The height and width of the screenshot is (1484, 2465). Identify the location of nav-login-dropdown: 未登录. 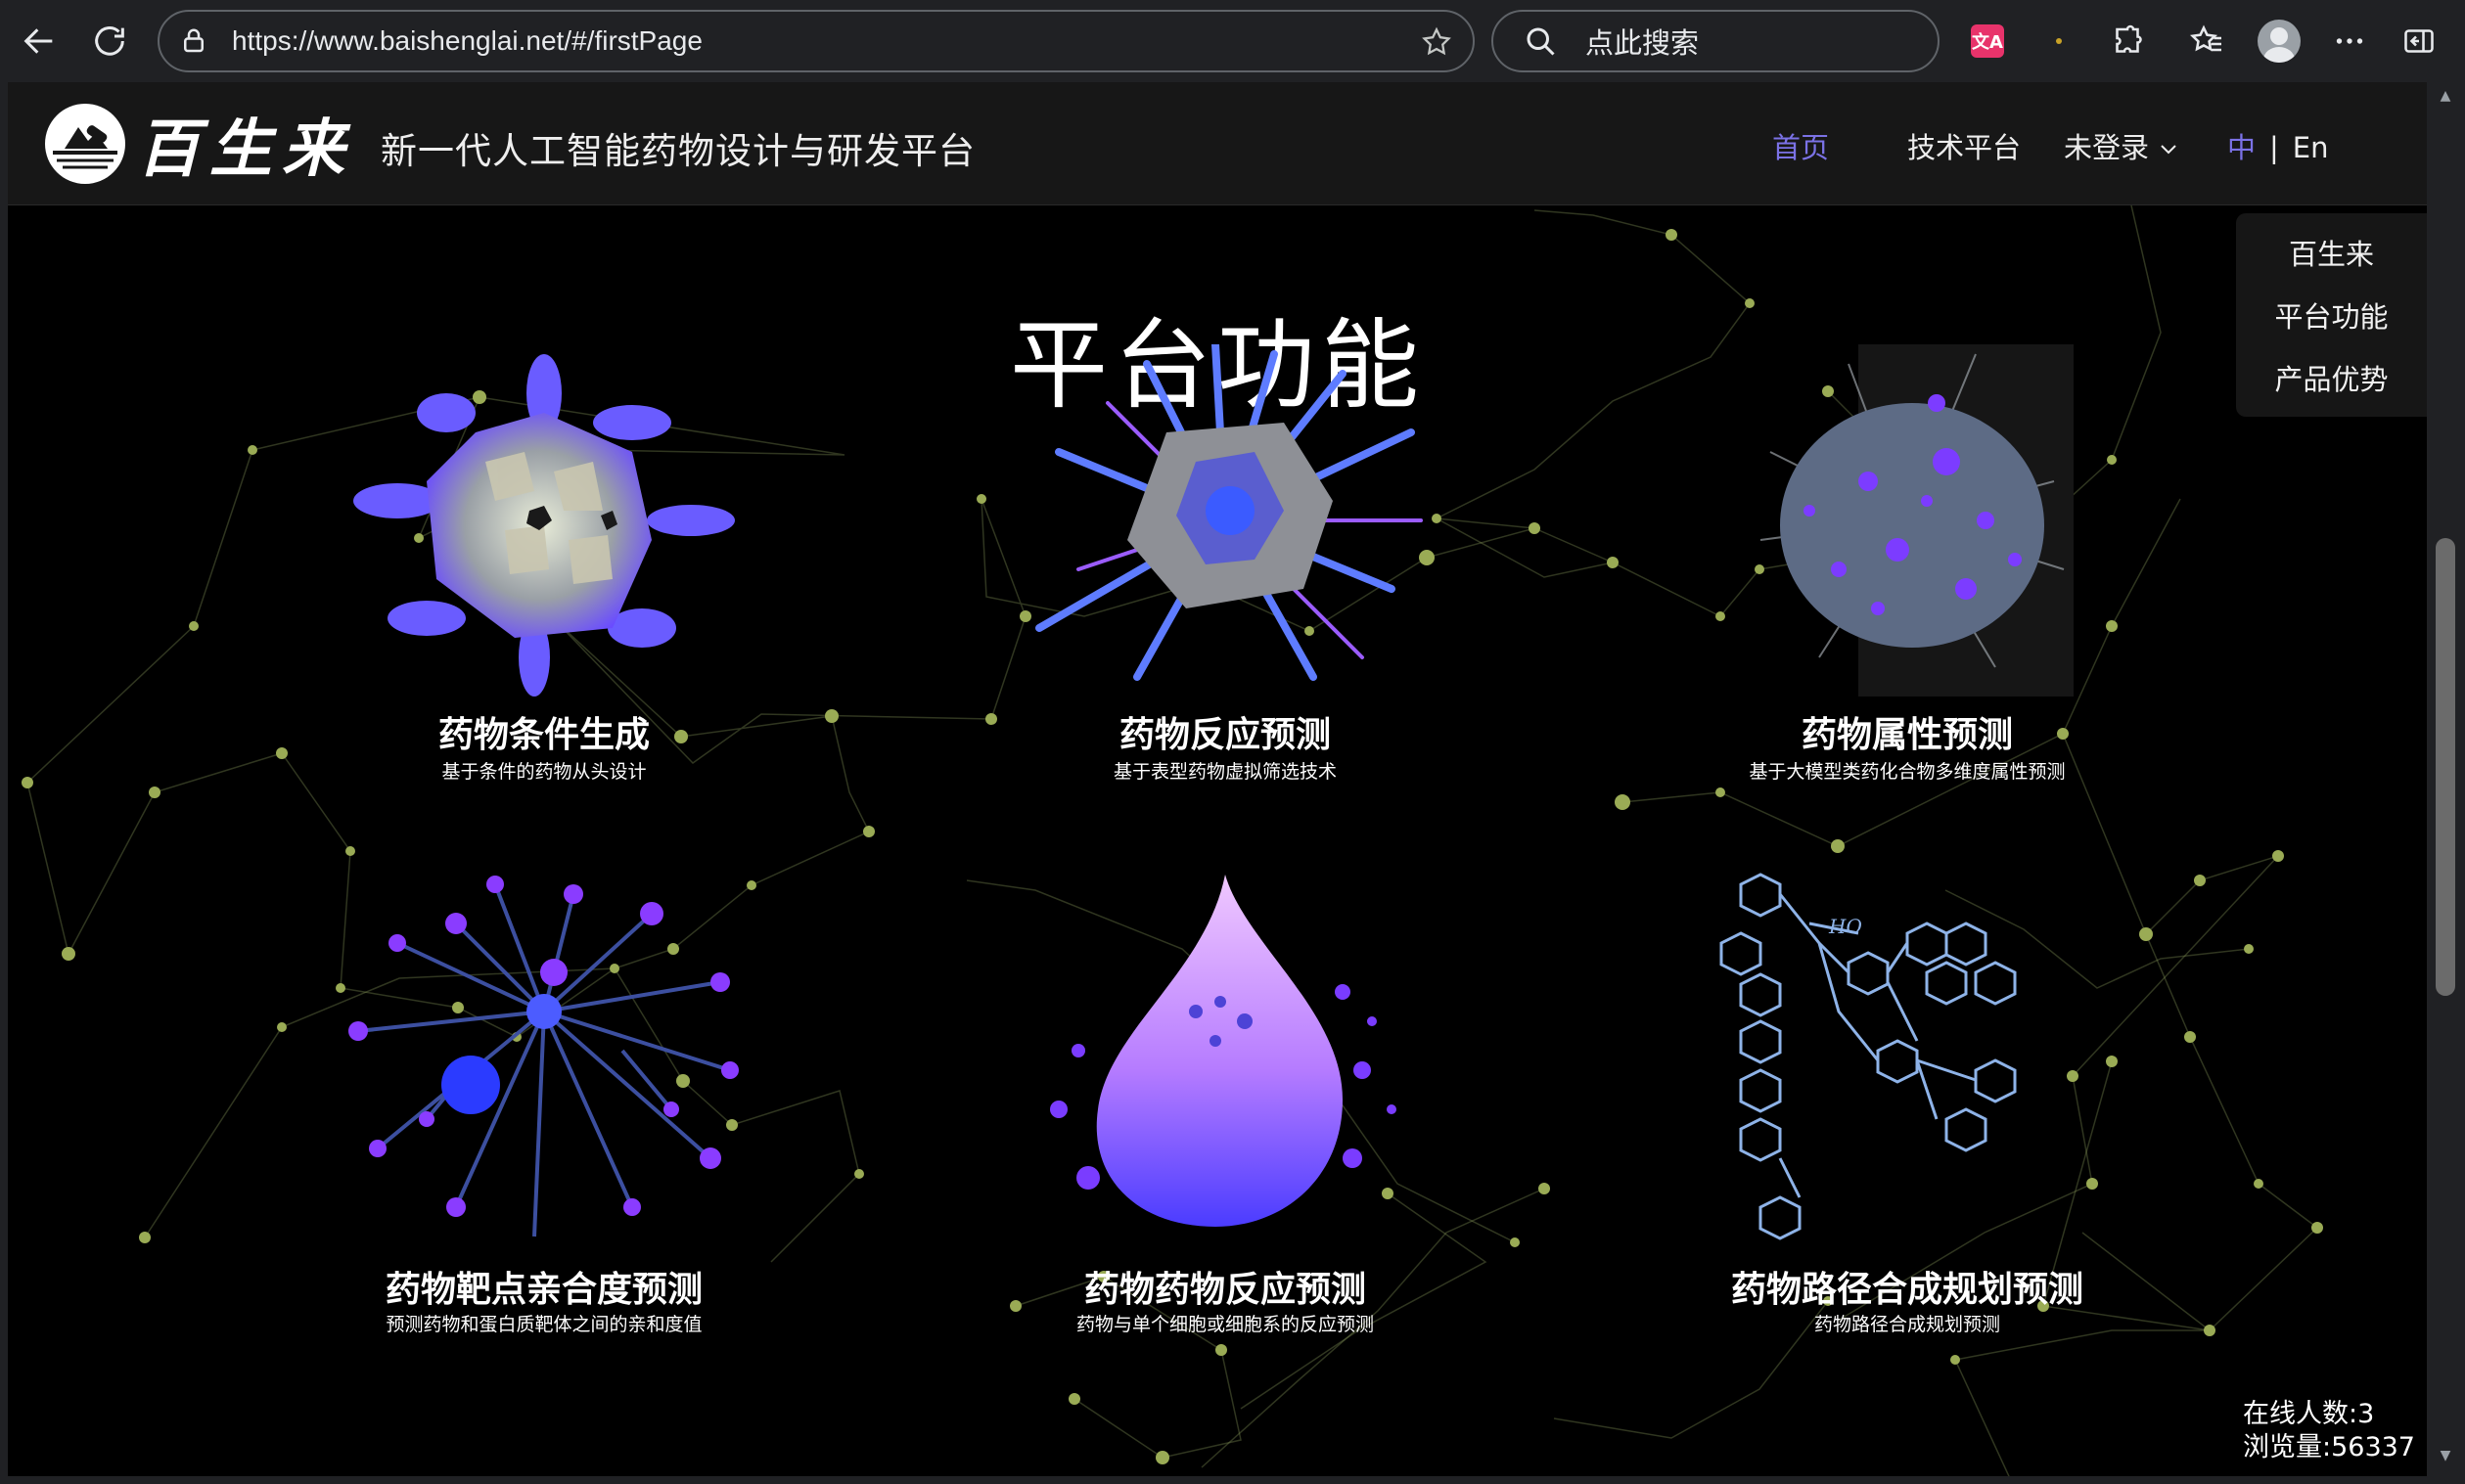
(2122, 145).